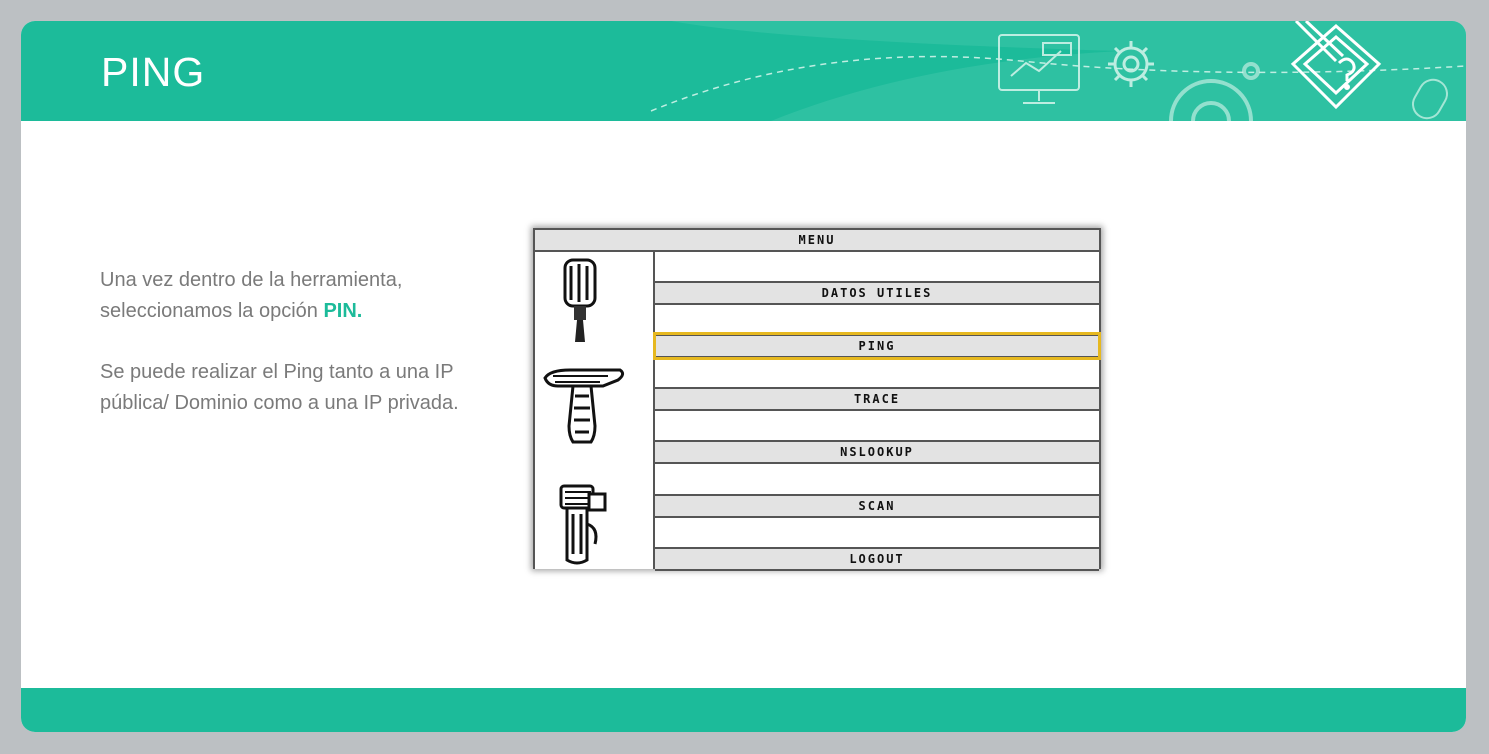  What do you see at coordinates (580, 300) in the screenshot?
I see `screwdriver-icon` at bounding box center [580, 300].